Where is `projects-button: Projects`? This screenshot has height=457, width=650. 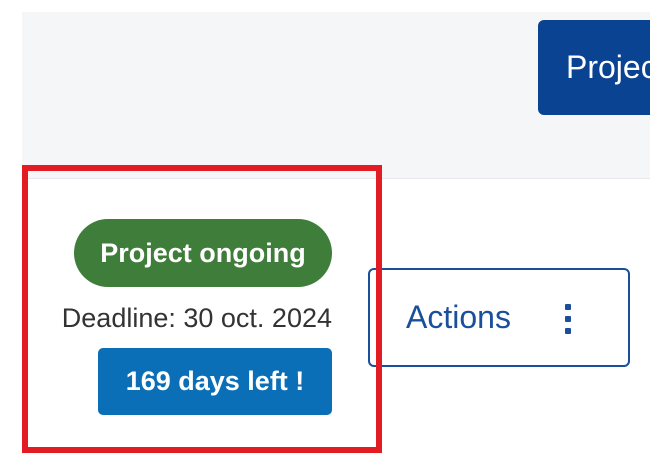 projects-button: Projects is located at coordinates (594, 67).